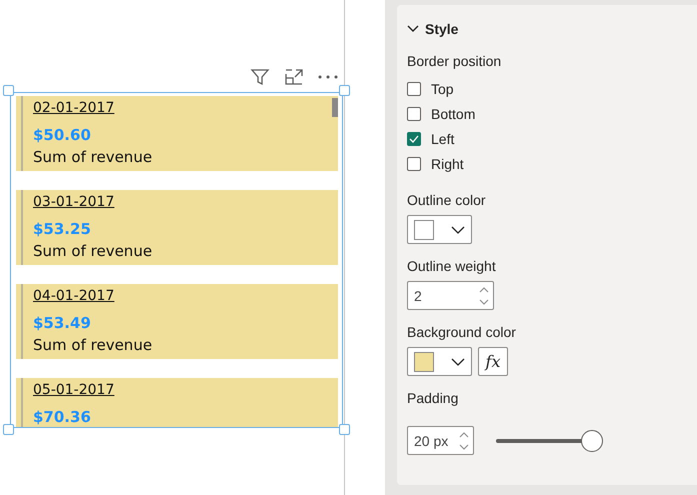  What do you see at coordinates (442, 88) in the screenshot?
I see `checkbox-label: Top` at bounding box center [442, 88].